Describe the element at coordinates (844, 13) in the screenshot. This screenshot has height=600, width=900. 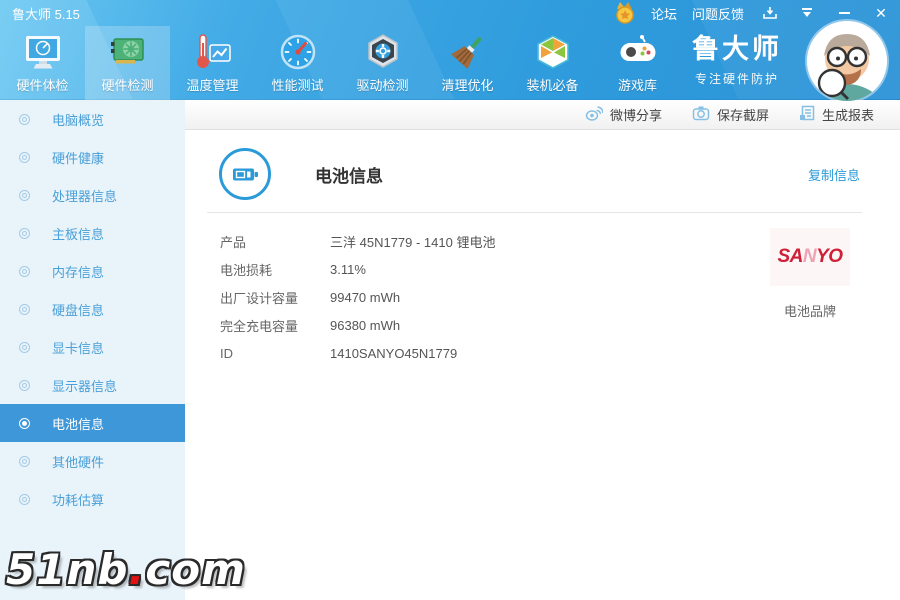
I see `minimize-button` at that location.